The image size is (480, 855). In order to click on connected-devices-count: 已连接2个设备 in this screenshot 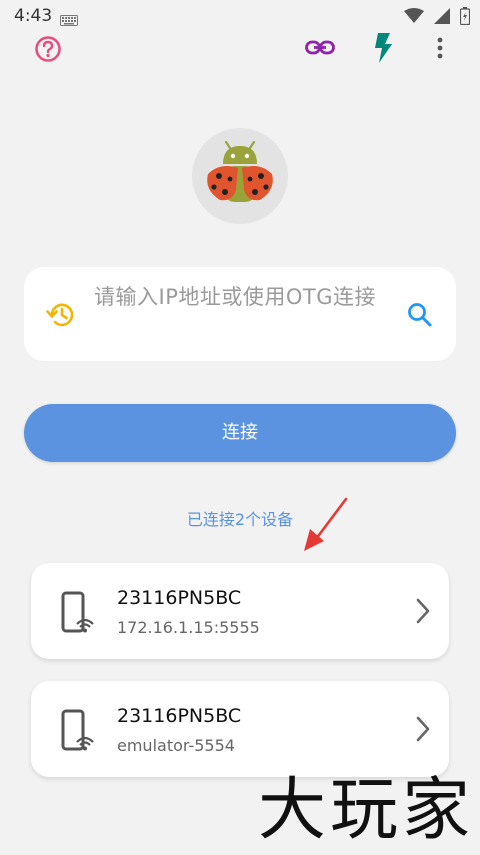, I will do `click(240, 519)`.